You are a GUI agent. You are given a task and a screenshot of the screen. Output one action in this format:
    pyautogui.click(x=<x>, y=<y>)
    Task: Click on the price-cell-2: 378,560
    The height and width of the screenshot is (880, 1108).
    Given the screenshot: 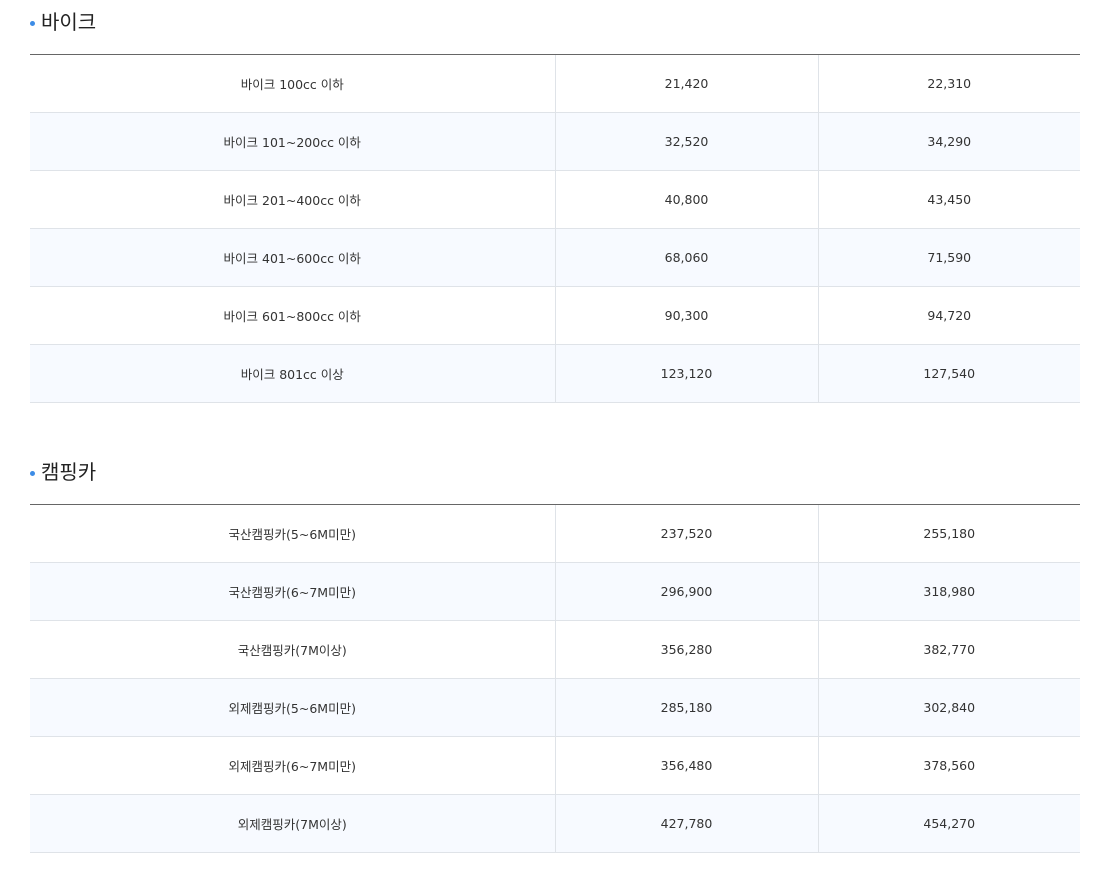 What is the action you would take?
    pyautogui.click(x=949, y=765)
    